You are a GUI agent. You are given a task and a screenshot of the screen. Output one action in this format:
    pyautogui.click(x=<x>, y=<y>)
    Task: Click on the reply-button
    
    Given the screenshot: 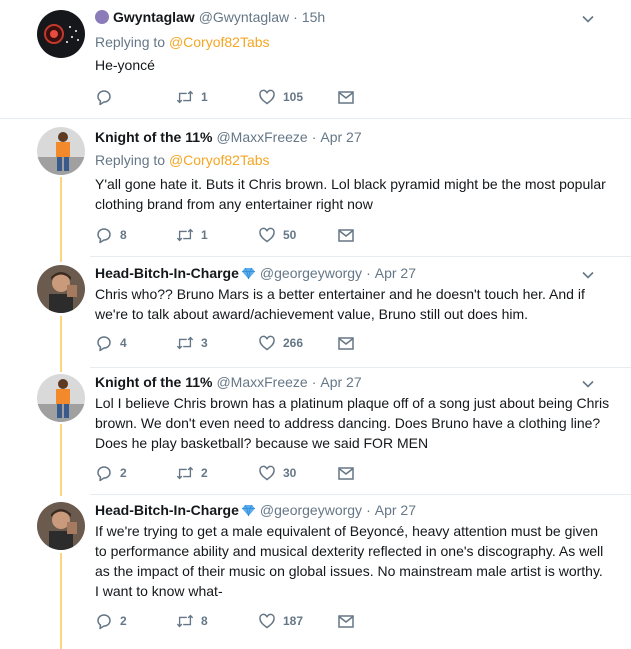 What is the action you would take?
    pyautogui.click(x=107, y=97)
    